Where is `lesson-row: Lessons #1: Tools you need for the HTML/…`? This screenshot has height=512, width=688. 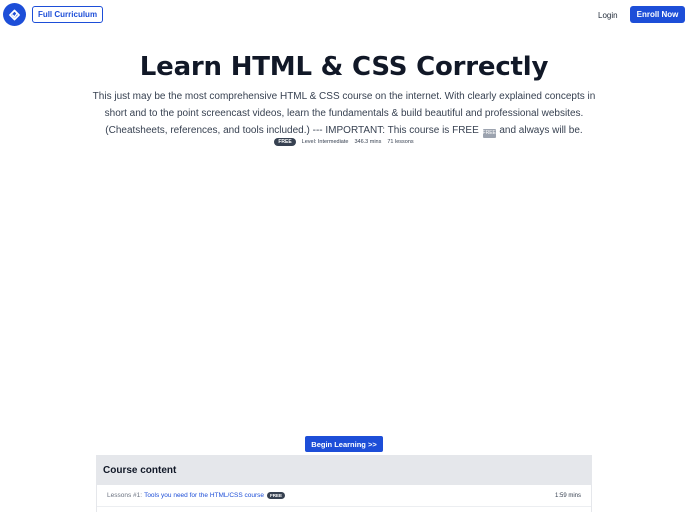 lesson-row: Lessons #1: Tools you need for the HTML/… is located at coordinates (344, 496).